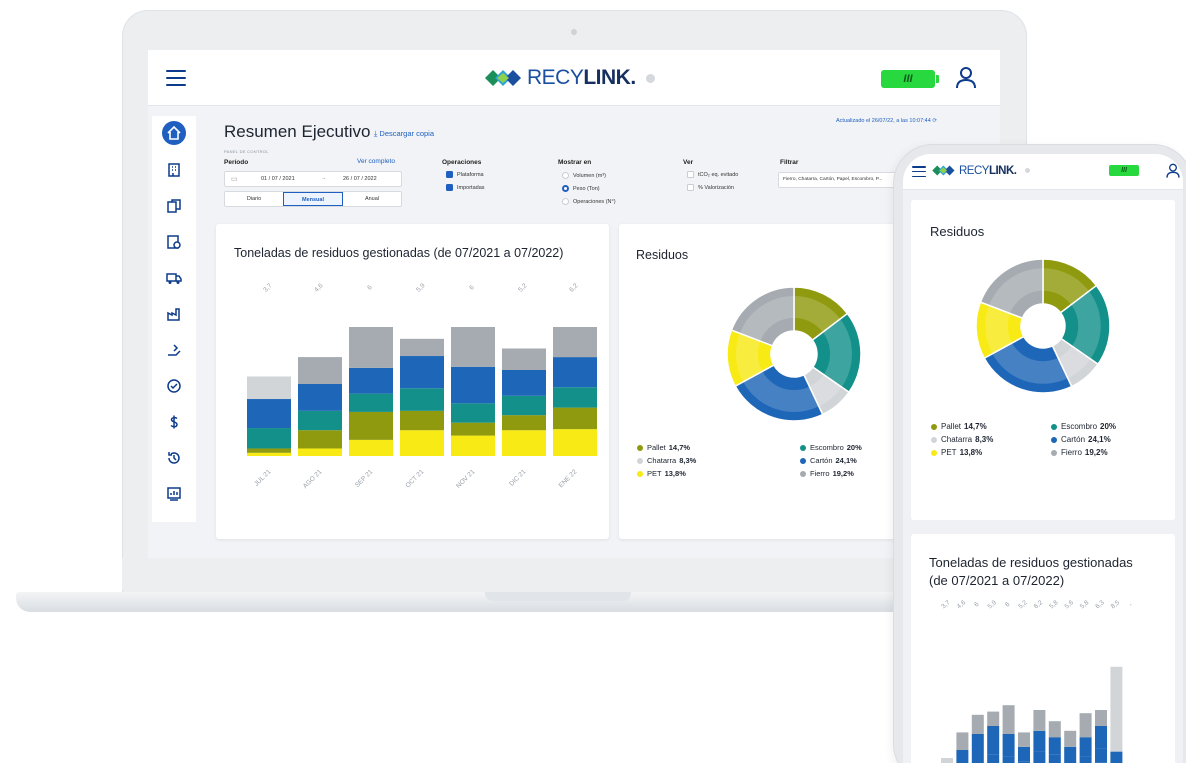  What do you see at coordinates (589, 201) in the screenshot?
I see `show-in-operations-radio: Operaciones (N°)` at bounding box center [589, 201].